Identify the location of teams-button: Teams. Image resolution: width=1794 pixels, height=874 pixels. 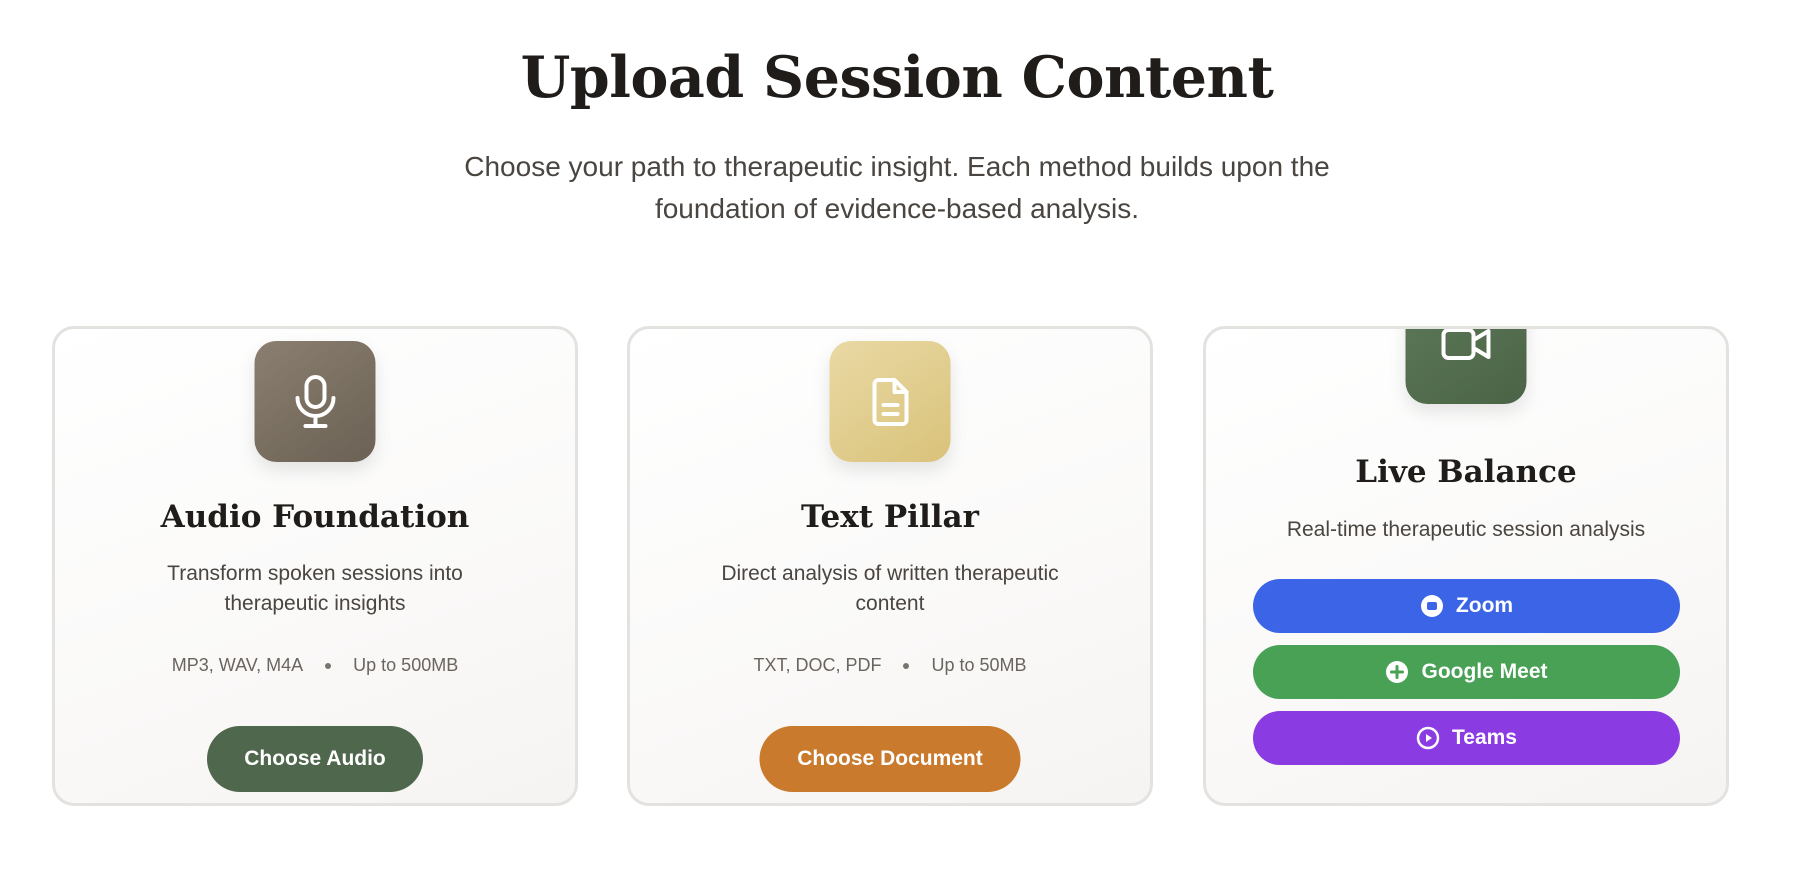
(1466, 738).